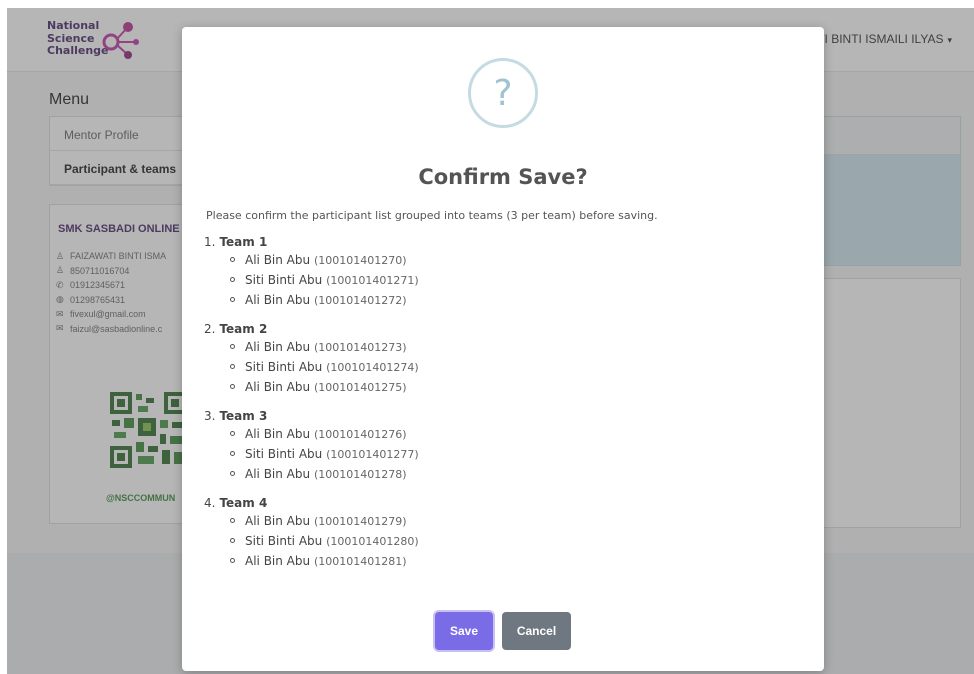 The height and width of the screenshot is (674, 974). What do you see at coordinates (236, 503) in the screenshot?
I see `team-heading: 4. Team 4` at bounding box center [236, 503].